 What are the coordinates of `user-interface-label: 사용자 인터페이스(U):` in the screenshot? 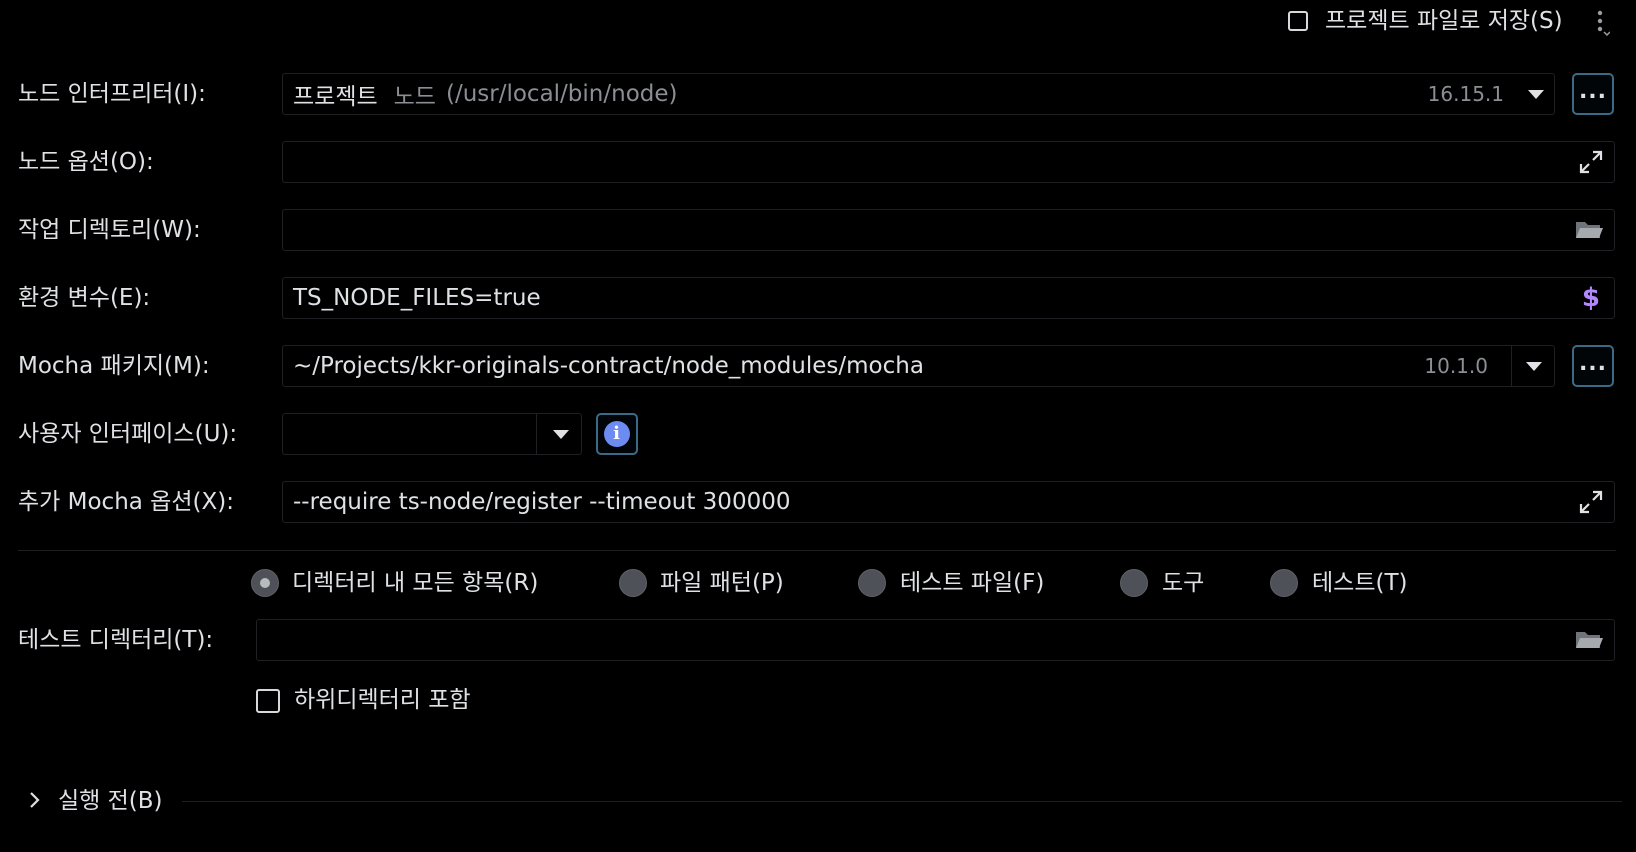 It's located at (128, 434).